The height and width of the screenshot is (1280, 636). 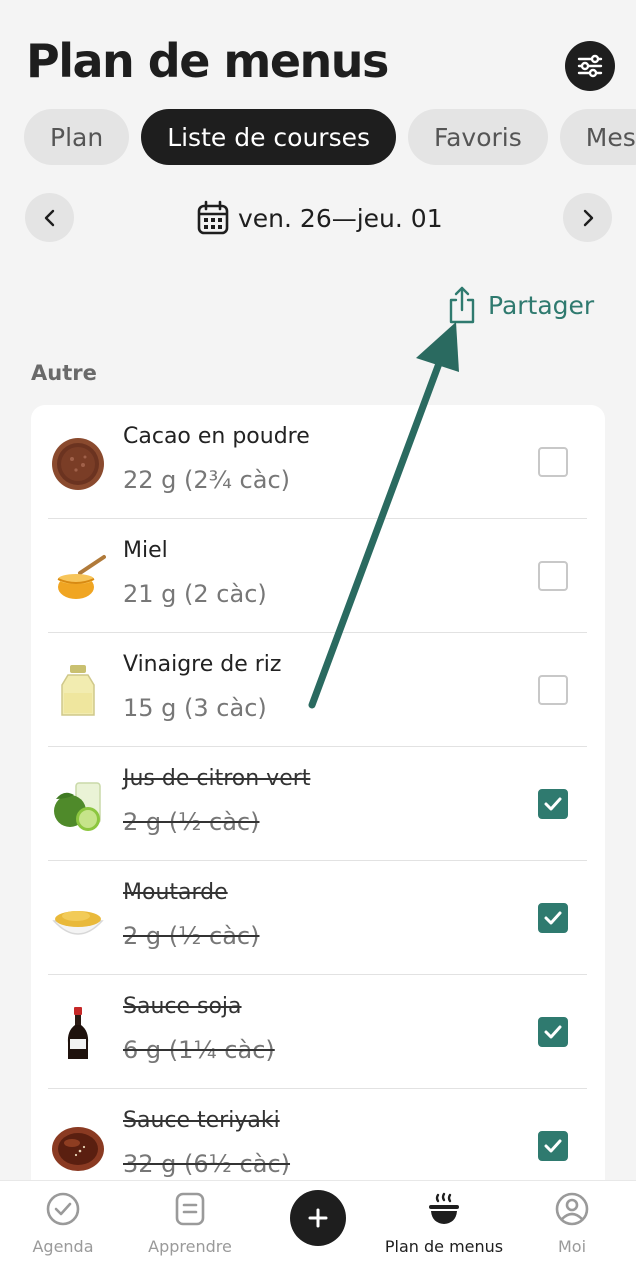 What do you see at coordinates (317, 804) in the screenshot?
I see `list-item: Jus de citron vert 2 g (½ càc)` at bounding box center [317, 804].